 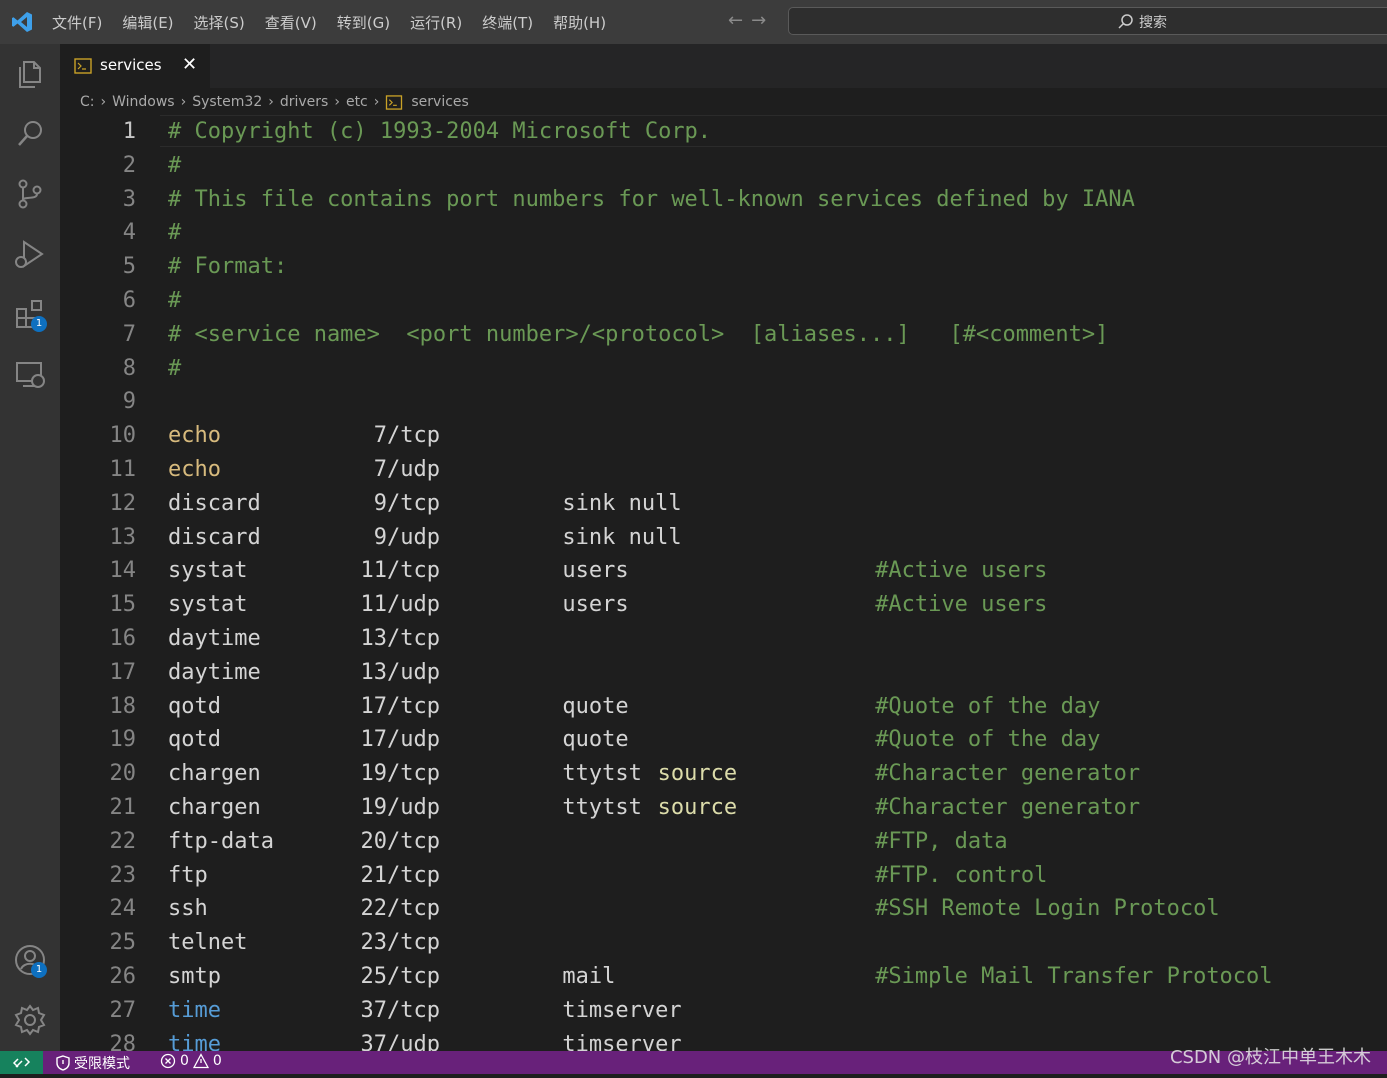 What do you see at coordinates (622, 1010) in the screenshot?
I see `code-aliases: timserver` at bounding box center [622, 1010].